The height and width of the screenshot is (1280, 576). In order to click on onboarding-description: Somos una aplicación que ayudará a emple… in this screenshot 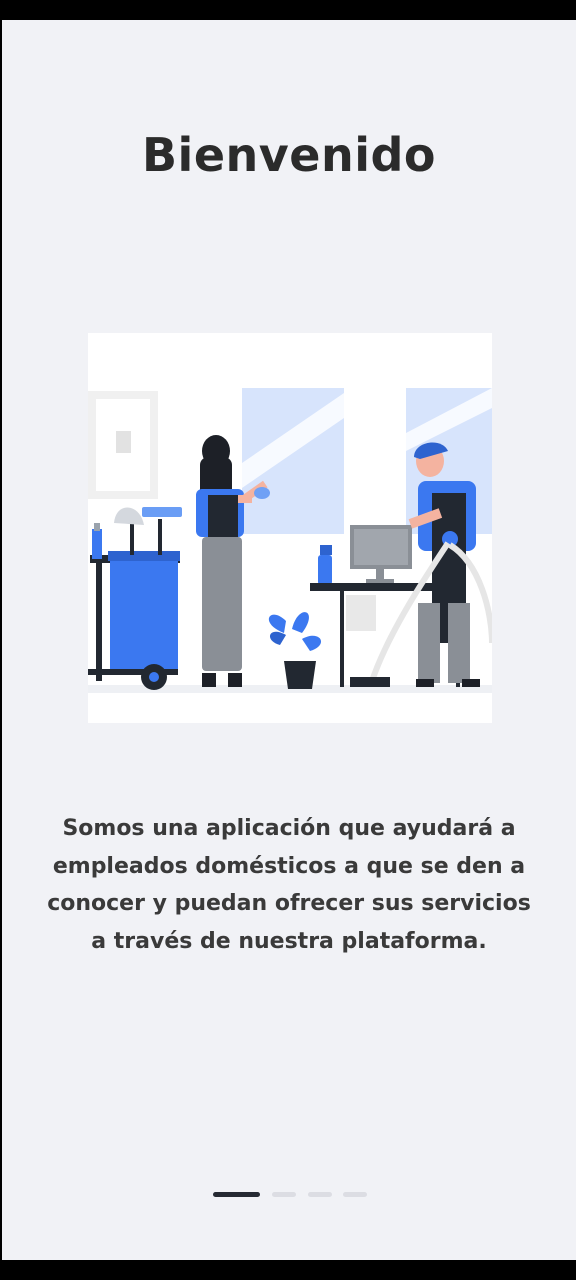, I will do `click(289, 885)`.